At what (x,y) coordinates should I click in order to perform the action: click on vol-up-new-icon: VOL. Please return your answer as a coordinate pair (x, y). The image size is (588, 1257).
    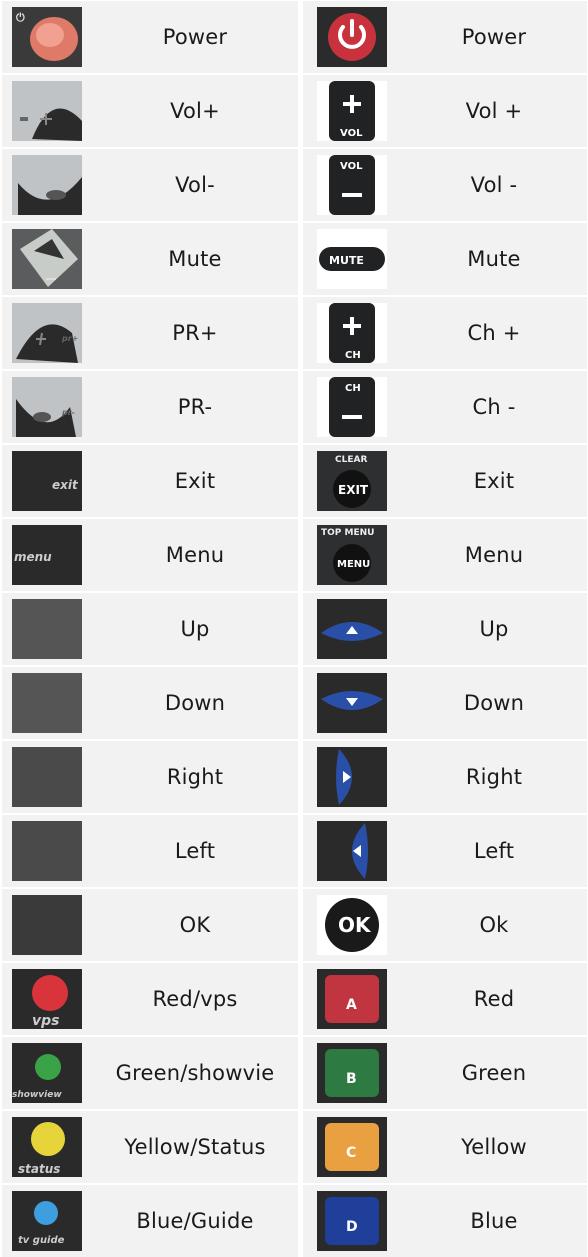
    Looking at the image, I should click on (352, 111).